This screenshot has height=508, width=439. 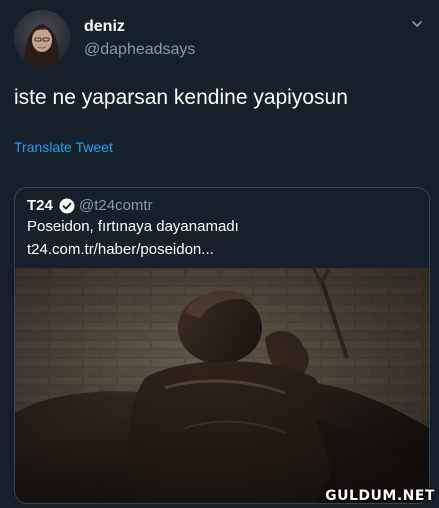 I want to click on user-avatar-icon, so click(x=42, y=38).